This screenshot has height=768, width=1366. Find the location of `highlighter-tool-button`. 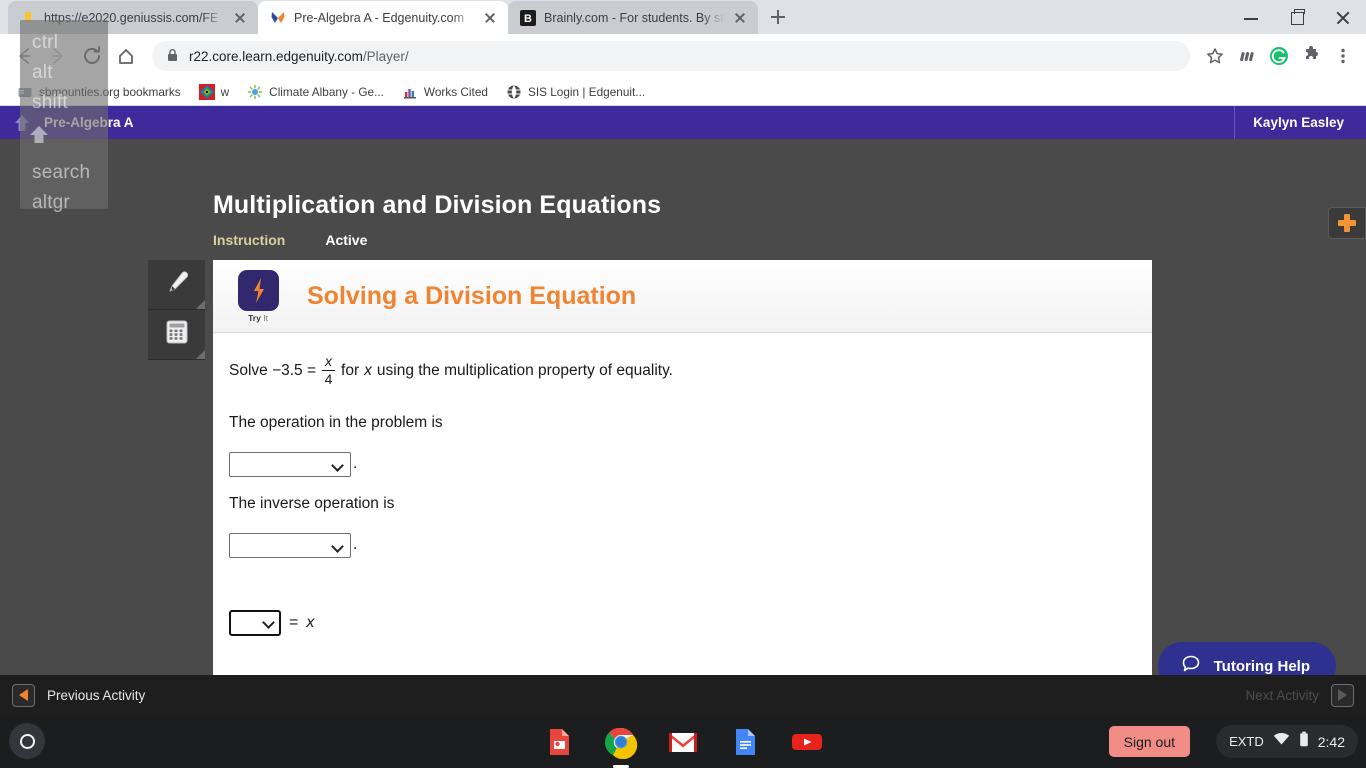

highlighter-tool-button is located at coordinates (176, 285).